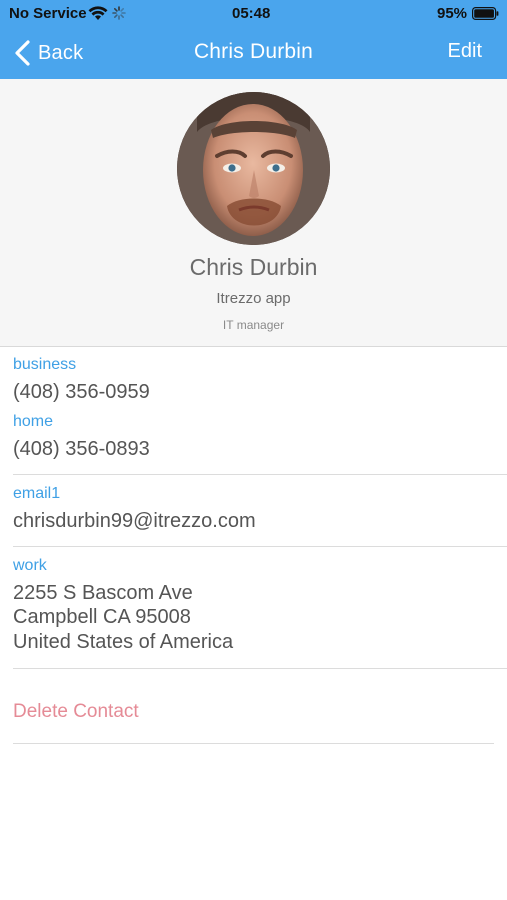 This screenshot has width=507, height=900. I want to click on avatar-photo, so click(253, 168).